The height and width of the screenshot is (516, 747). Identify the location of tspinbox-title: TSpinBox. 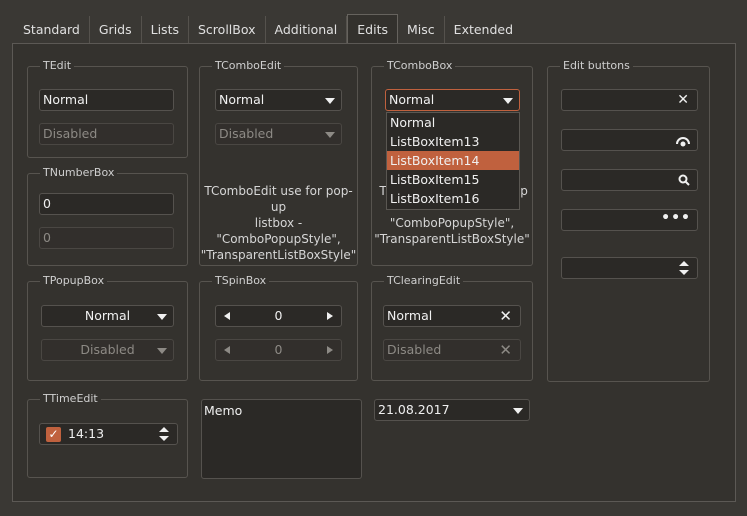
(241, 281).